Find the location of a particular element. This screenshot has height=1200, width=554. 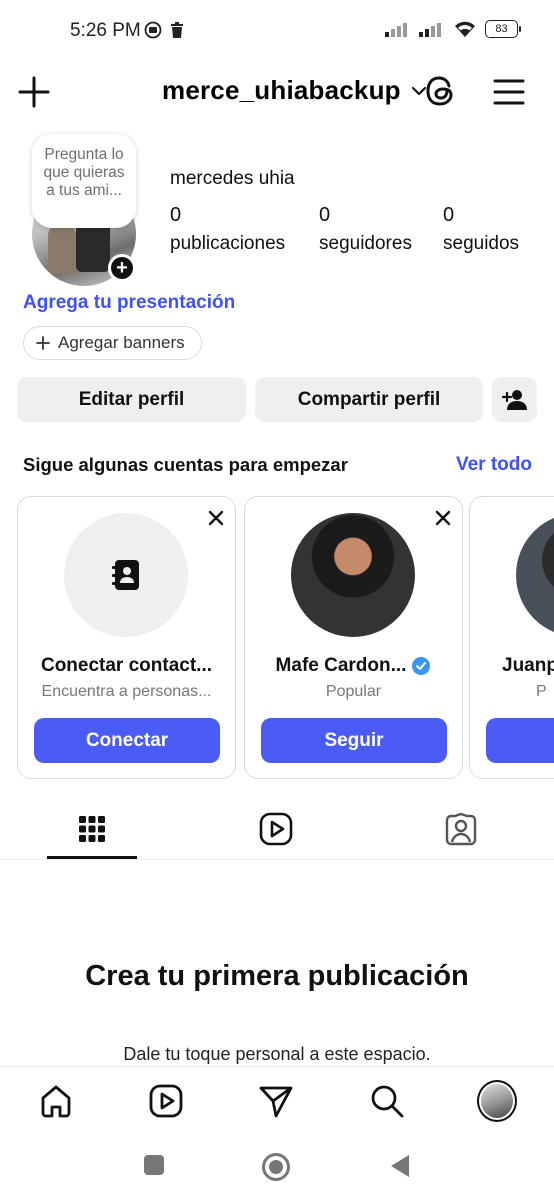

nav-messages is located at coordinates (276, 1101).